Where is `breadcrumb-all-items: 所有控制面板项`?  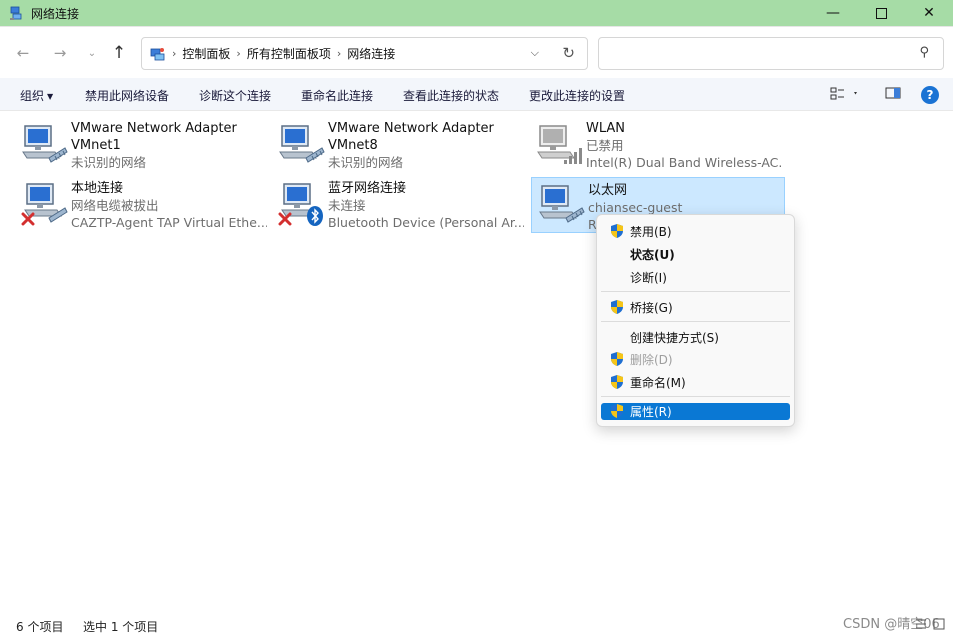
breadcrumb-all-items: 所有控制面板项 is located at coordinates (289, 53).